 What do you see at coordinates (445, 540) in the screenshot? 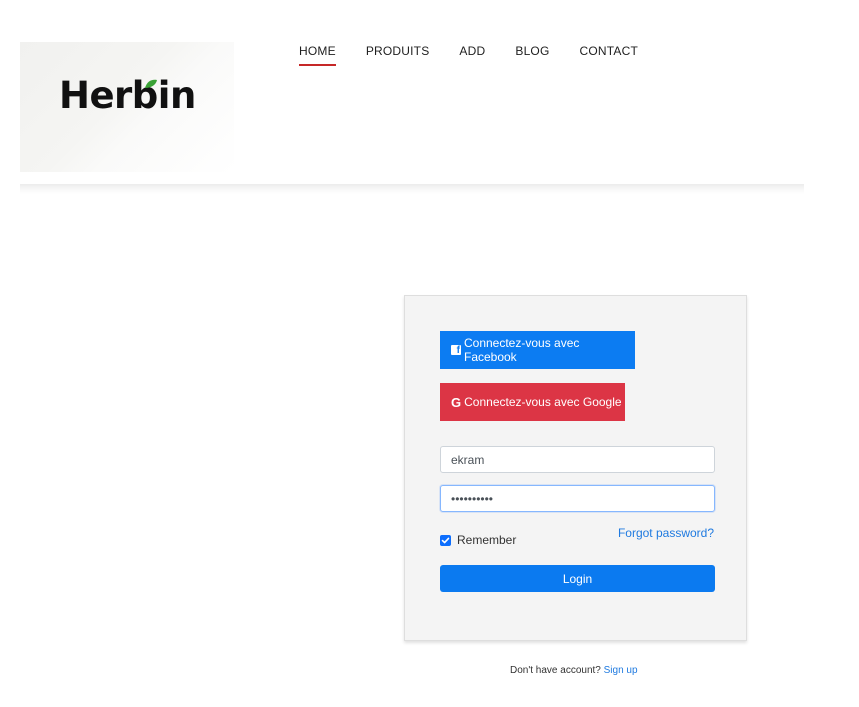
I see `checkbox-checked-icon` at bounding box center [445, 540].